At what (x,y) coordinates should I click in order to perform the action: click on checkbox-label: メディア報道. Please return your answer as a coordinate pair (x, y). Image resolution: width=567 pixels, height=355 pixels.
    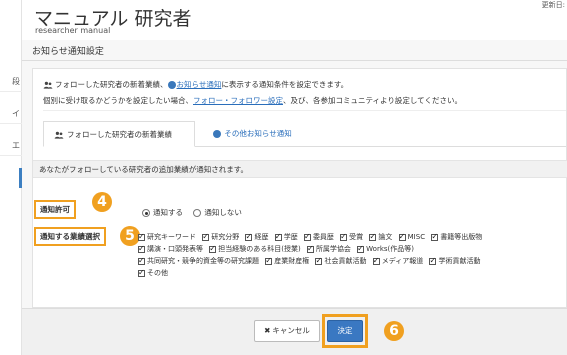
    Looking at the image, I should click on (402, 261).